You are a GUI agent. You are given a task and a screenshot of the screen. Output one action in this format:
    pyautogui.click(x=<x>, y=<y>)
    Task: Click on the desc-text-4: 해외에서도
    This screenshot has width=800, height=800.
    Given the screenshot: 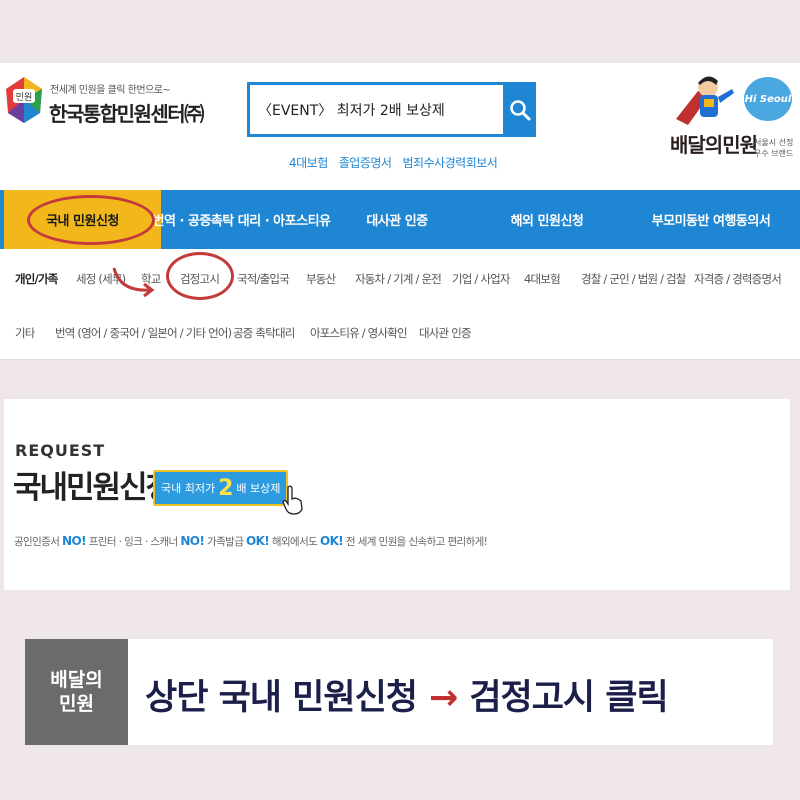 What is the action you would take?
    pyautogui.click(x=294, y=542)
    